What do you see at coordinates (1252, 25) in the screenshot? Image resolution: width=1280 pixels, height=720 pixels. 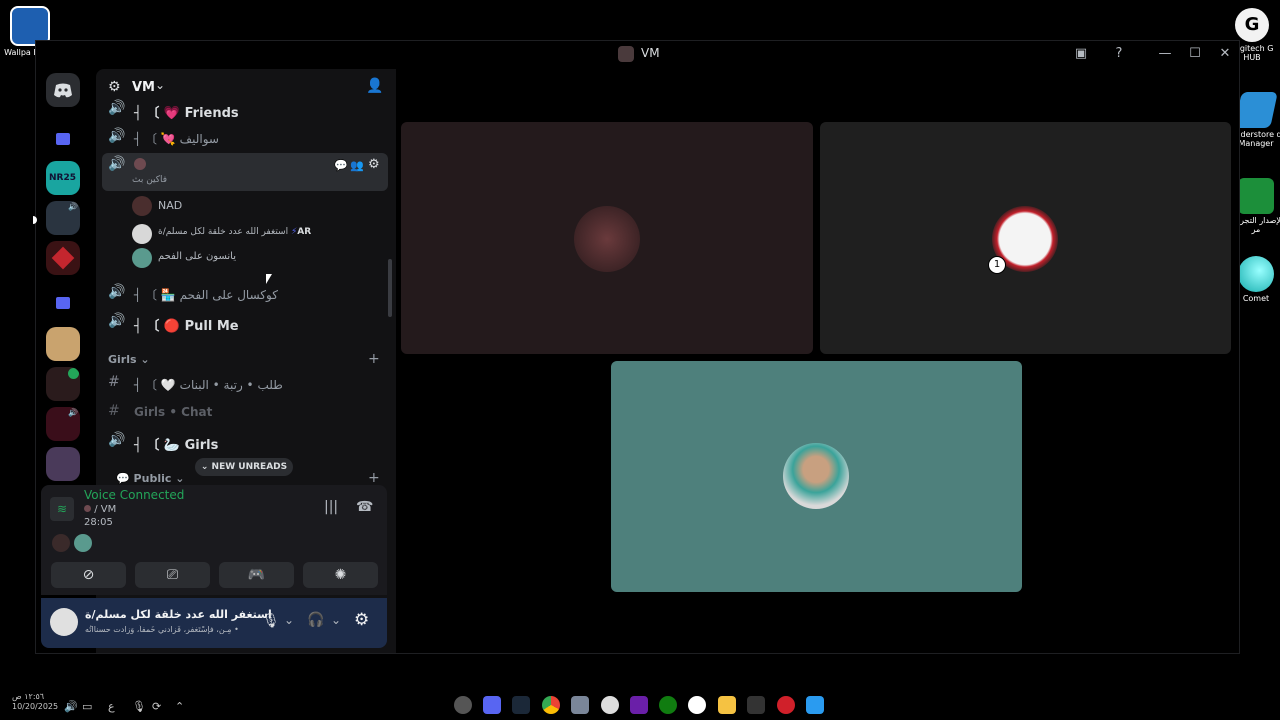 I see `logitech-g-icon: G` at bounding box center [1252, 25].